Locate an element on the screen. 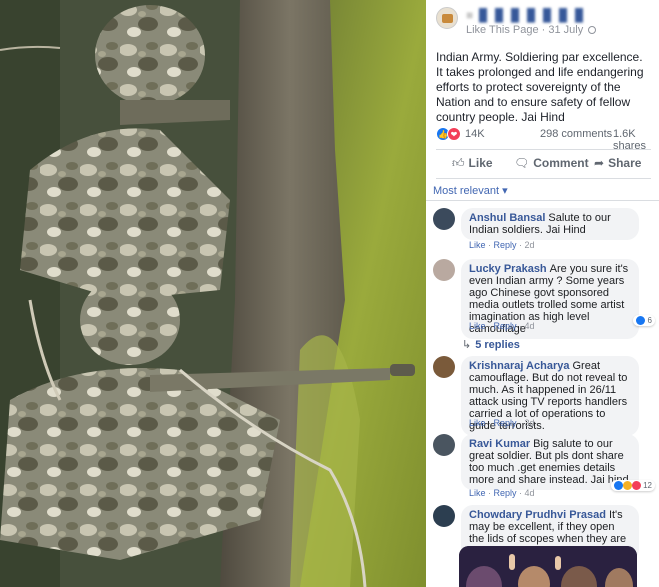 The height and width of the screenshot is (587, 659). comment-reaction-count: 12 is located at coordinates (647, 485).